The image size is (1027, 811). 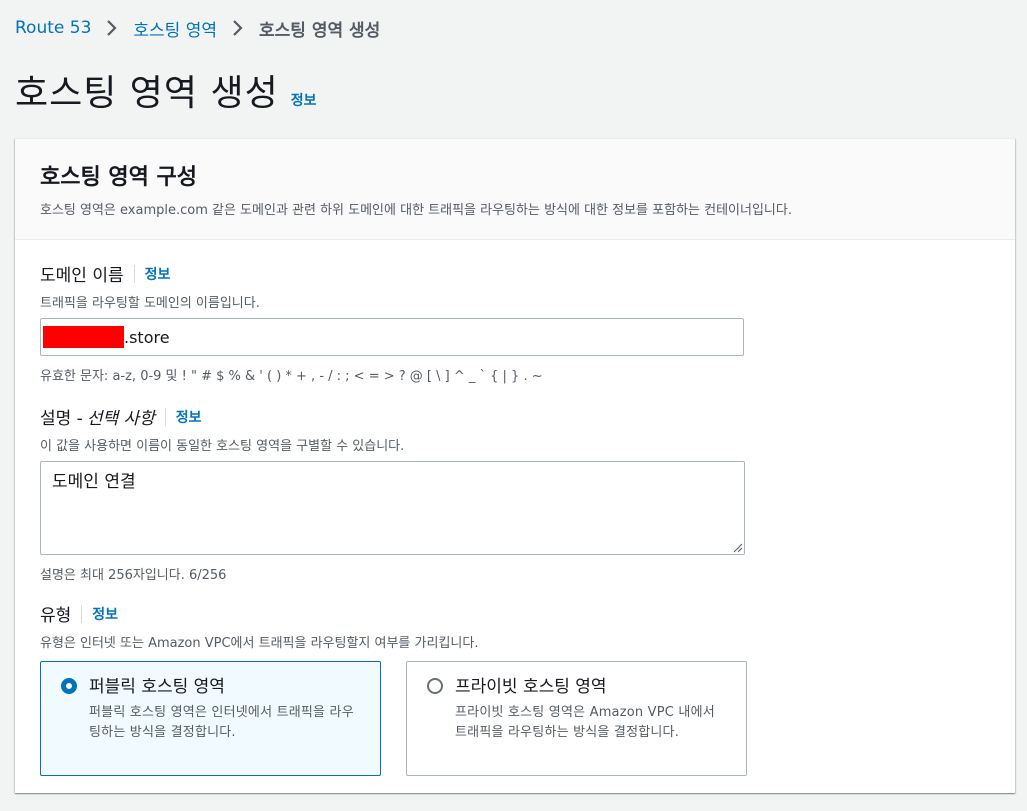 I want to click on public-hosted-zone-description: 퍼블릭 호스팅 영역은 인터넷에서 트래픽을 라우팅하는 방식을 결정합니다., so click(x=221, y=722).